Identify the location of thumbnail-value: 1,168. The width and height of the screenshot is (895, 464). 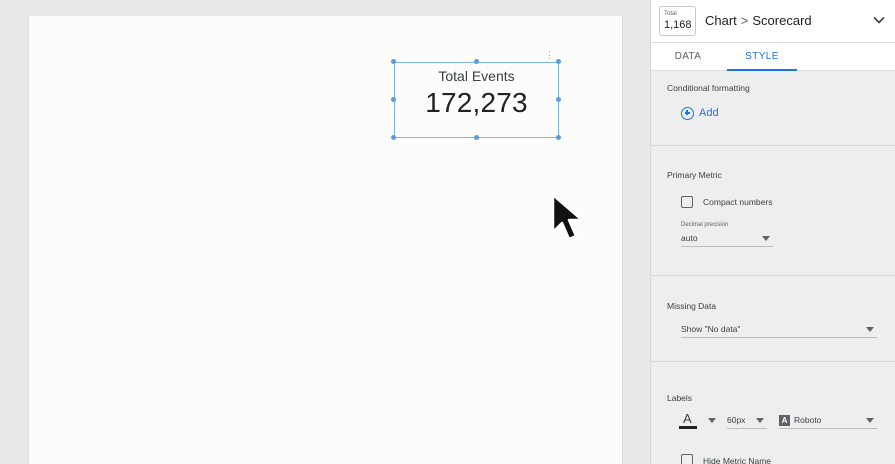
(678, 25).